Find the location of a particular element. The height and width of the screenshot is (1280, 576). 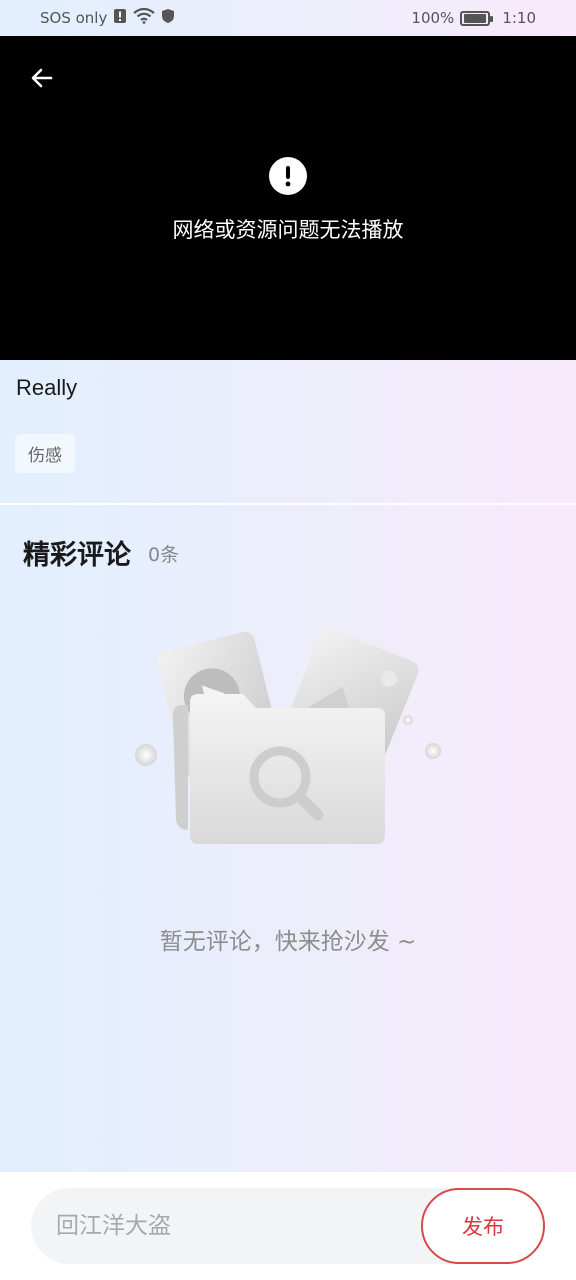

shield-icon is located at coordinates (168, 18).